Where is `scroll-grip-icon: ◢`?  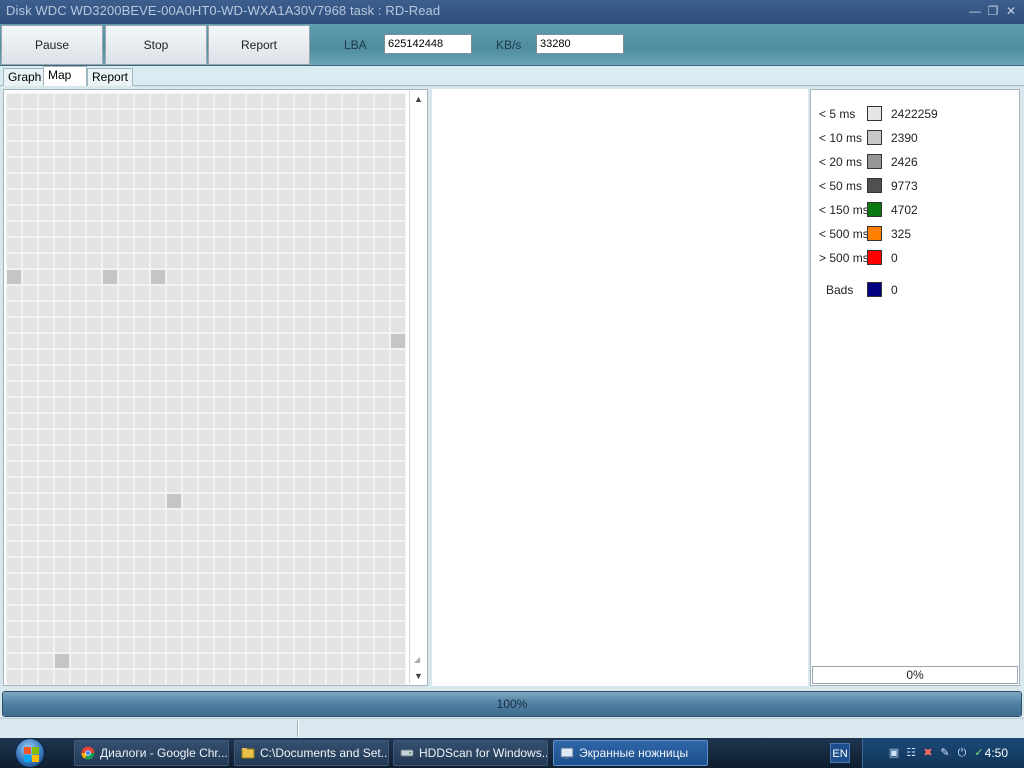 scroll-grip-icon: ◢ is located at coordinates (417, 659).